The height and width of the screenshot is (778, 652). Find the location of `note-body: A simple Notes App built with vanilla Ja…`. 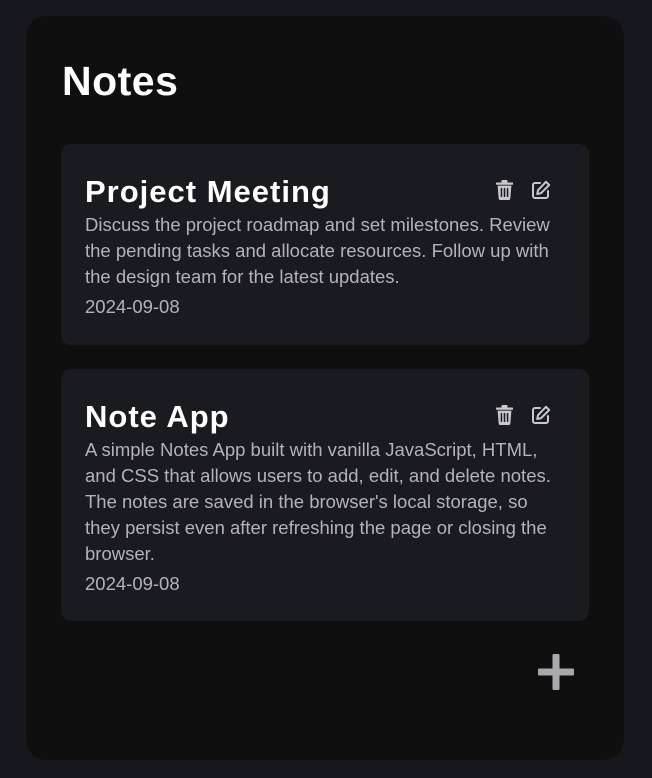

note-body: A simple Notes App built with vanilla Ja… is located at coordinates (318, 501).